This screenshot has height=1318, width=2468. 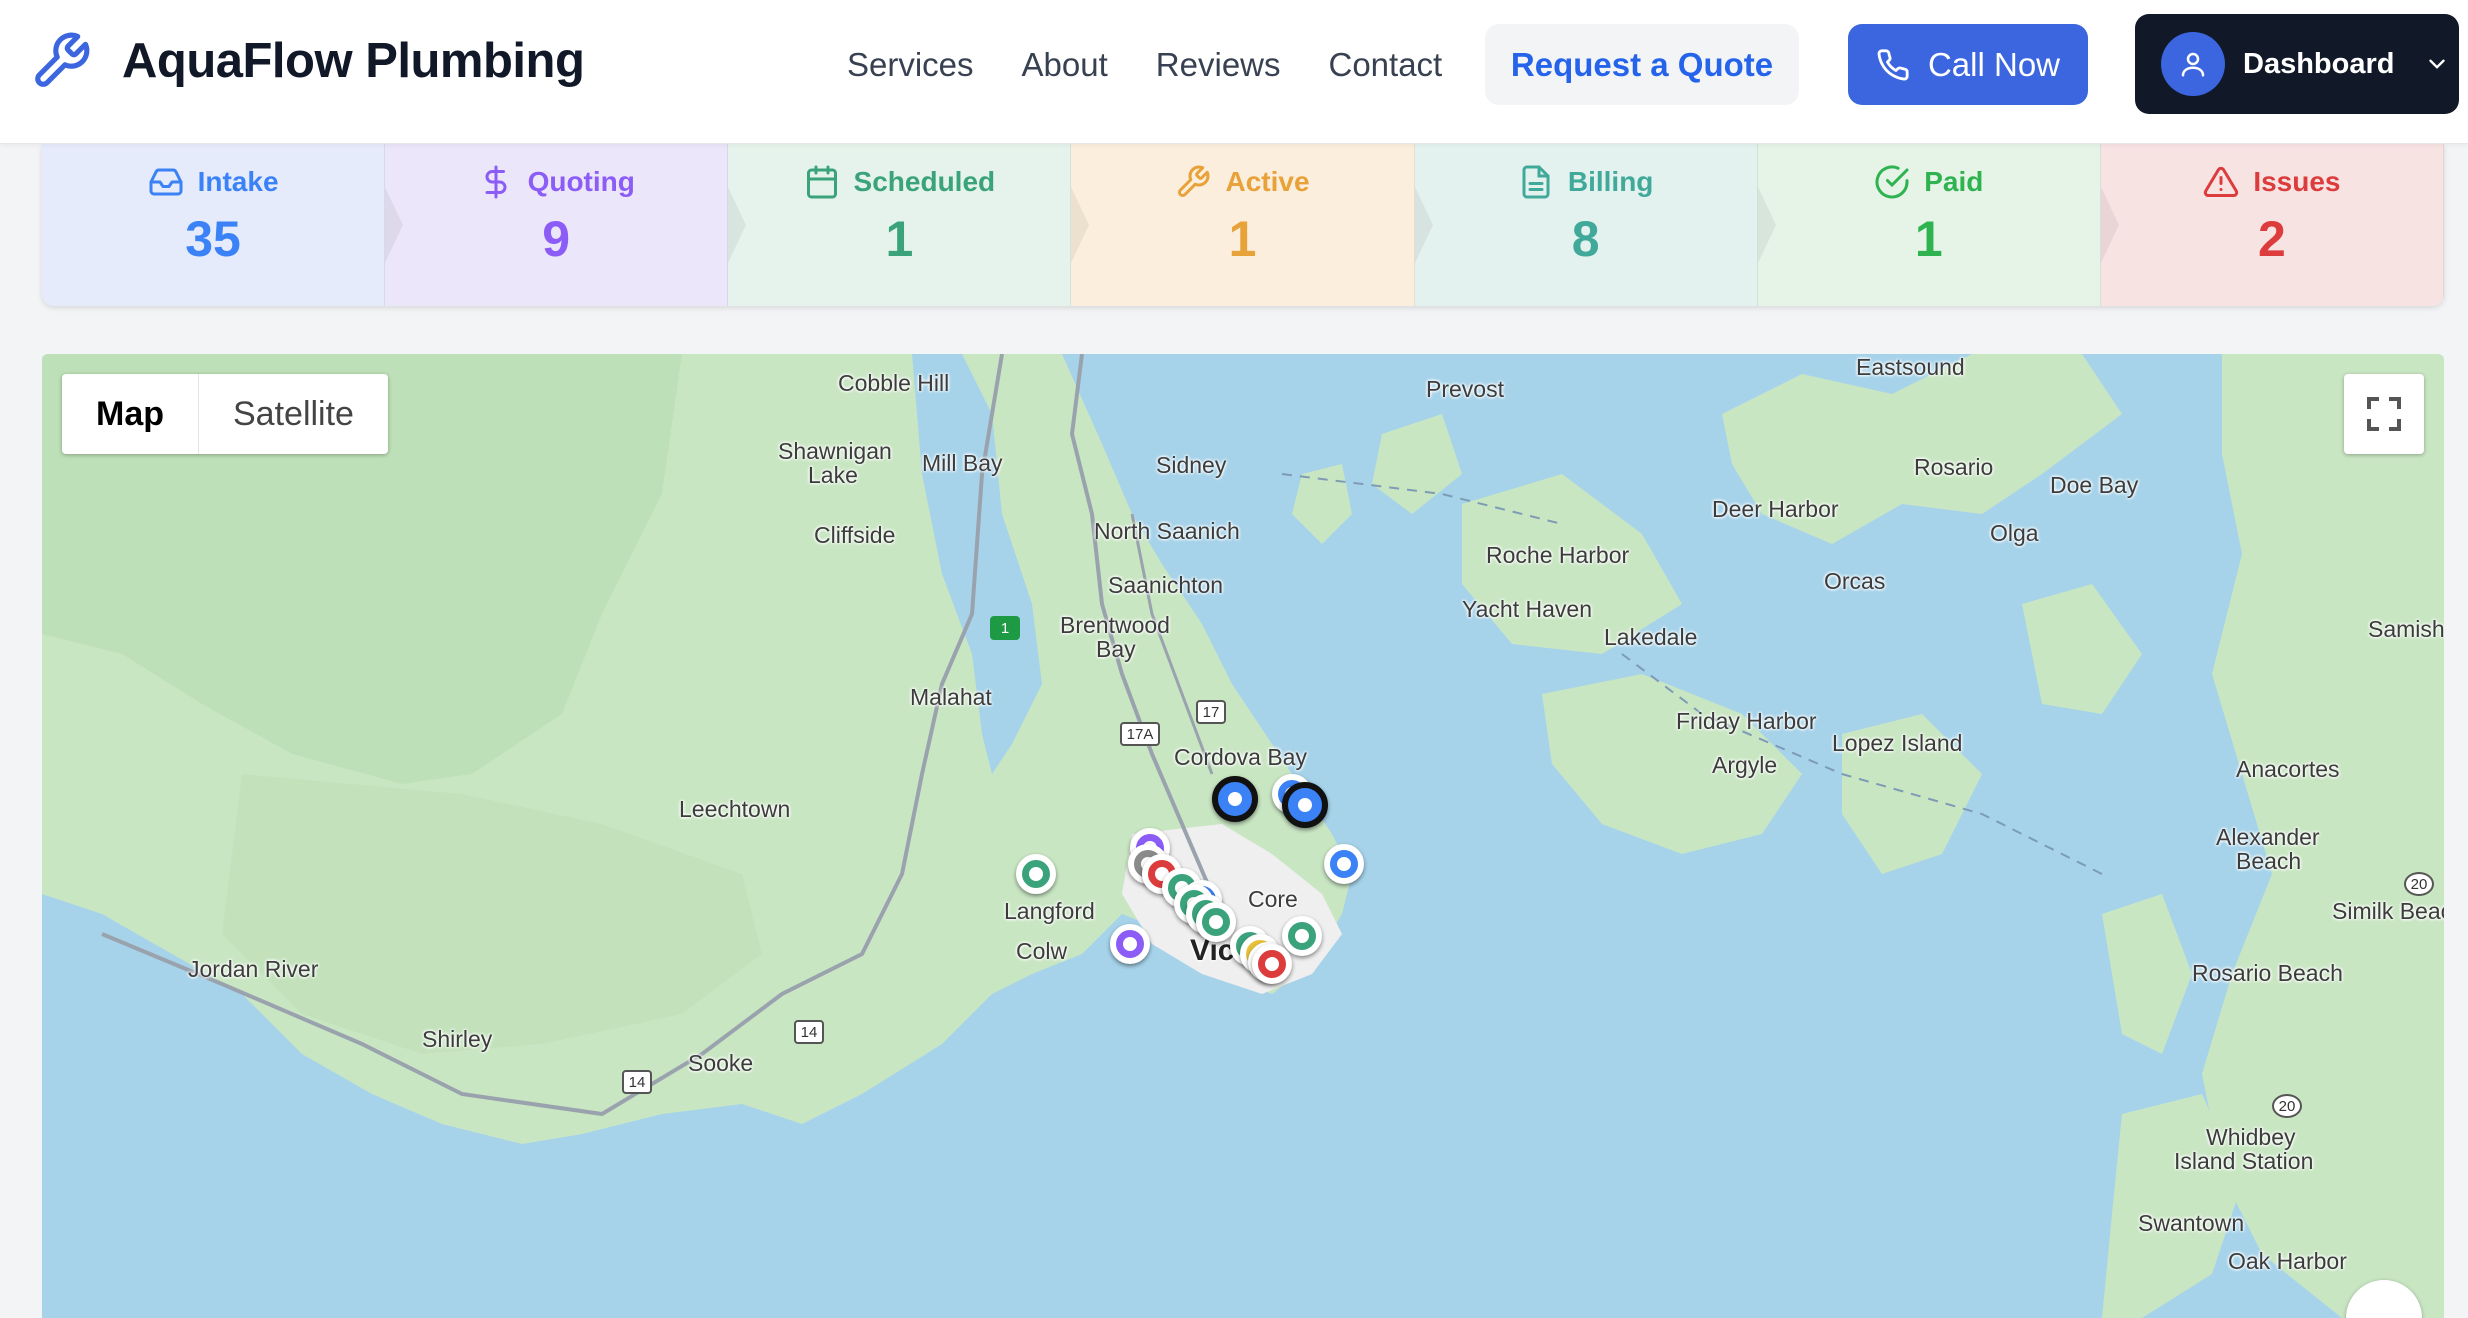 What do you see at coordinates (1897, 743) in the screenshot?
I see `place-label: Lopez Island` at bounding box center [1897, 743].